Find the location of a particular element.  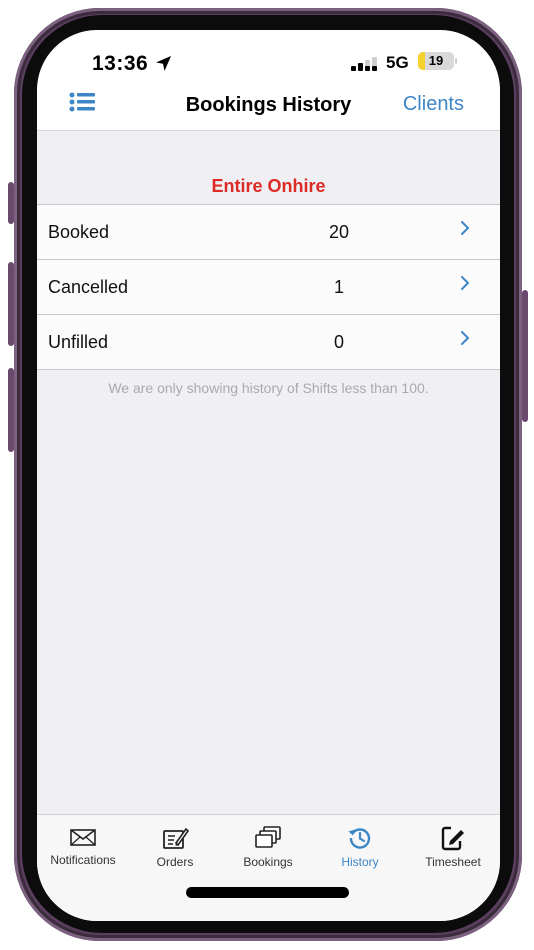

tab-label: Timesheet is located at coordinates (453, 862).